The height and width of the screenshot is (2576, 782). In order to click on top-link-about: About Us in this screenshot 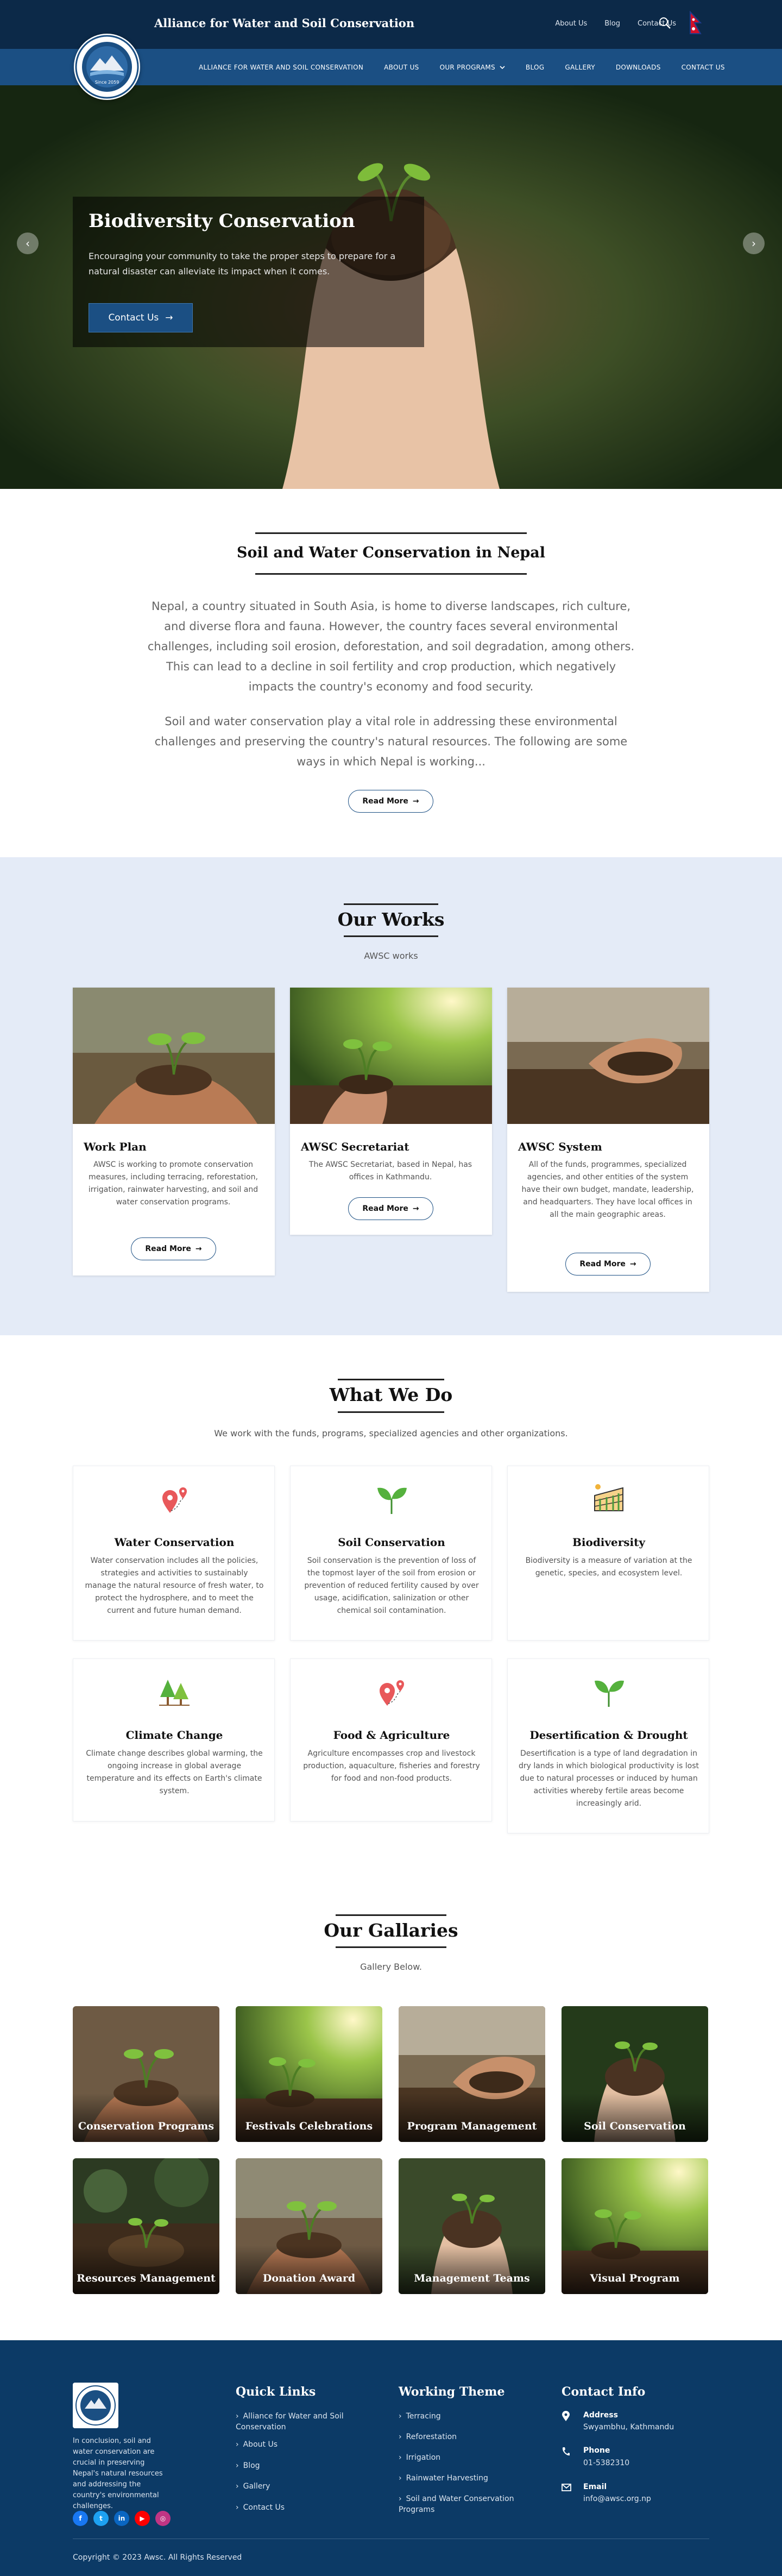, I will do `click(571, 24)`.